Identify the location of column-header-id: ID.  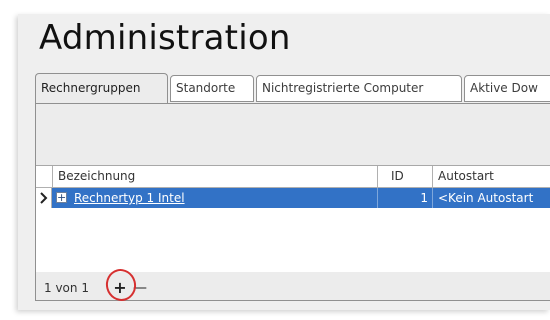
(397, 176).